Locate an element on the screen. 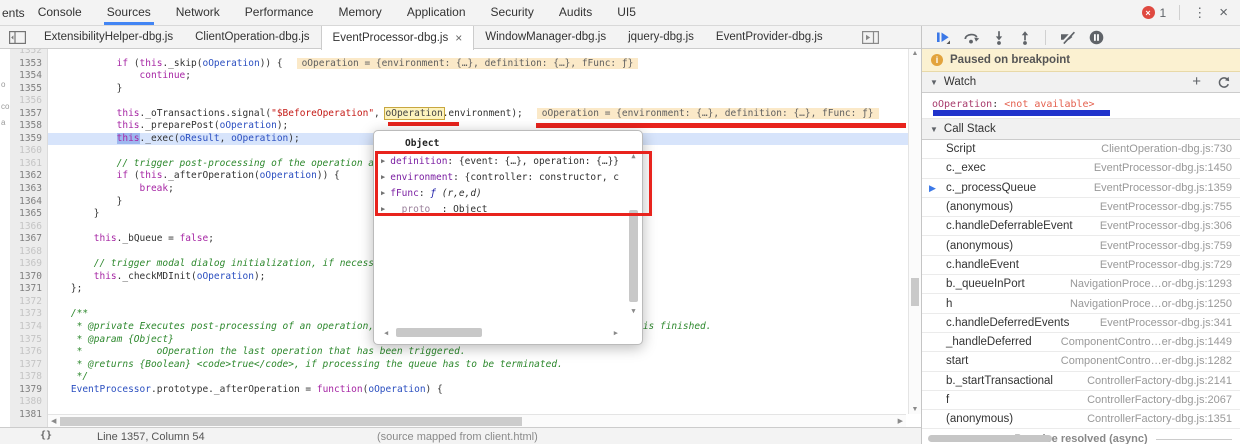 This screenshot has width=1240, height=444. gutter-line-1363: 1363 is located at coordinates (28, 189).